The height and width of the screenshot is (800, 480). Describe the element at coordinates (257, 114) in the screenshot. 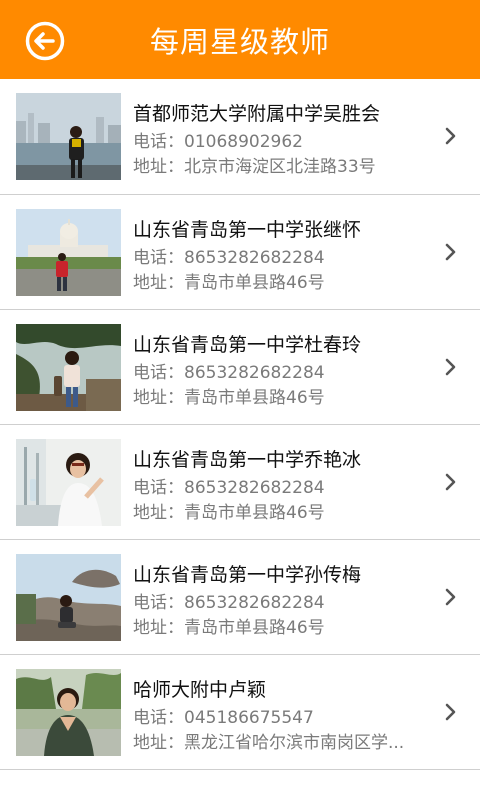

I see `teacher-name: 首都师范大学附属中学吴胜会` at that location.